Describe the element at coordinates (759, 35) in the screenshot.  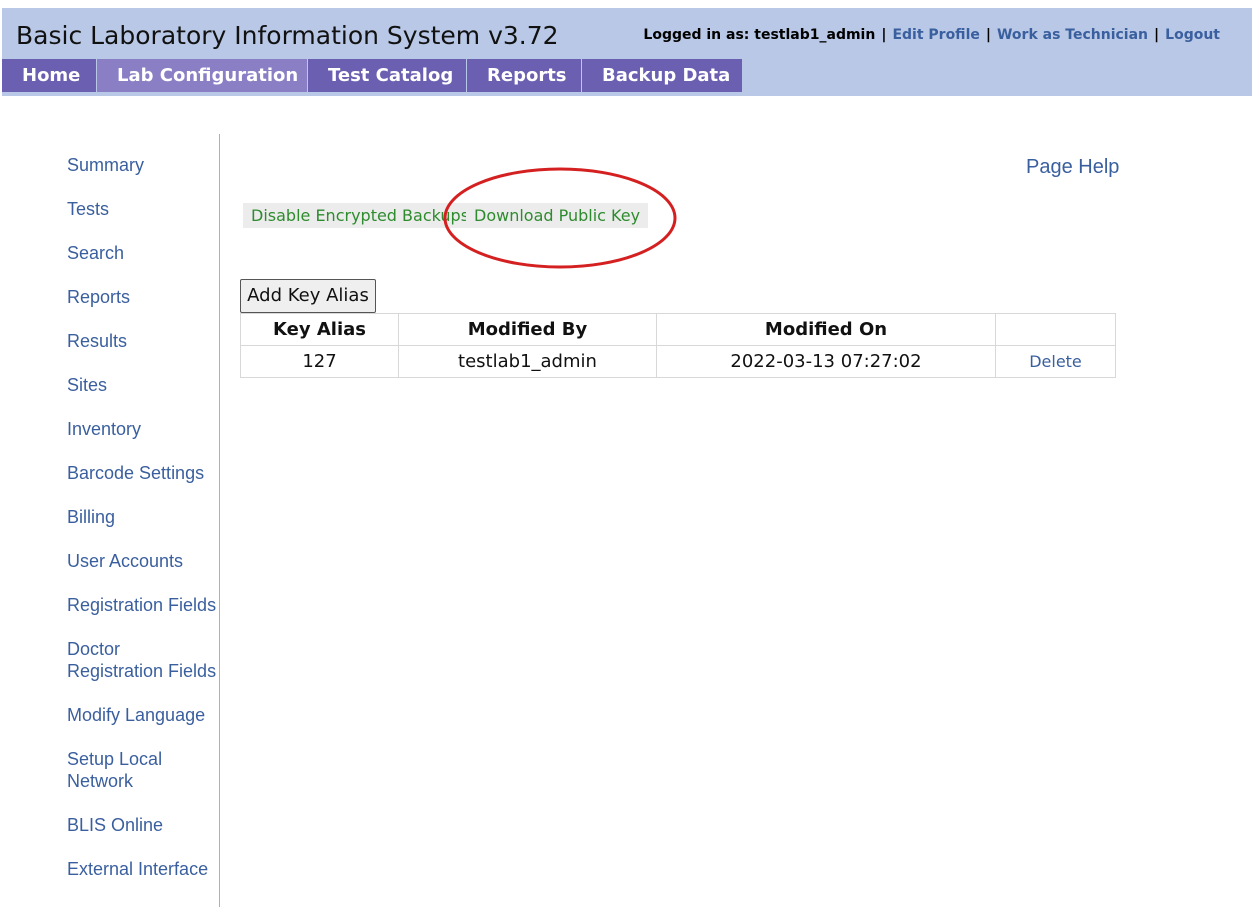
I see `logged-in-label: Logged in as: testlab1_admin` at that location.